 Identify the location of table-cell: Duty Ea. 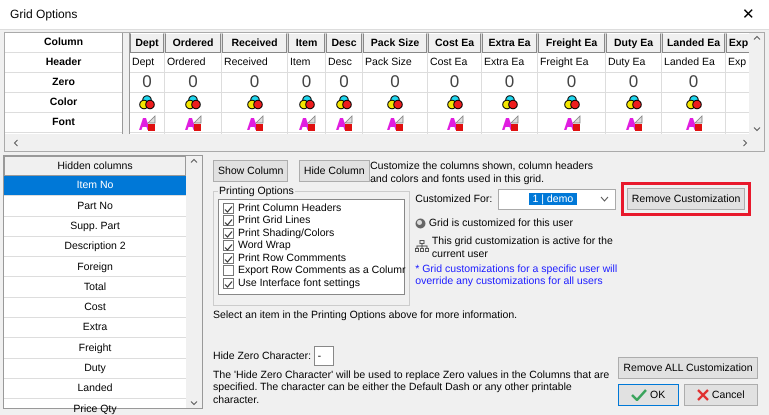
(633, 63).